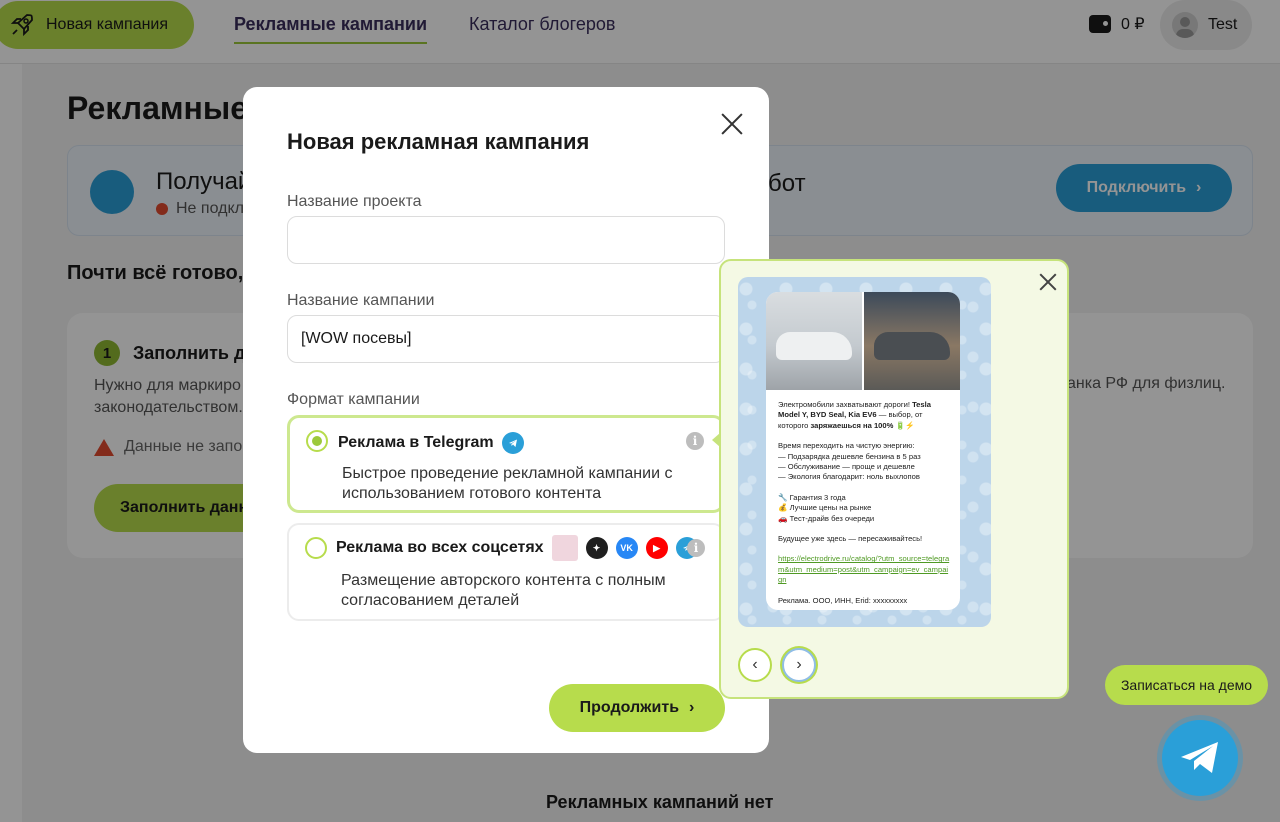  What do you see at coordinates (826, 518) in the screenshot?
I see `post-line: 🚗 Тест-драйв без очереди` at bounding box center [826, 518].